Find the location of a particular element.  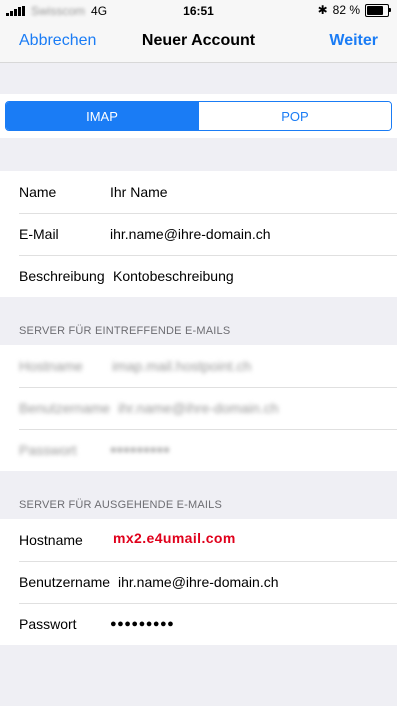

battery-percentage: 82 % is located at coordinates (346, 10).